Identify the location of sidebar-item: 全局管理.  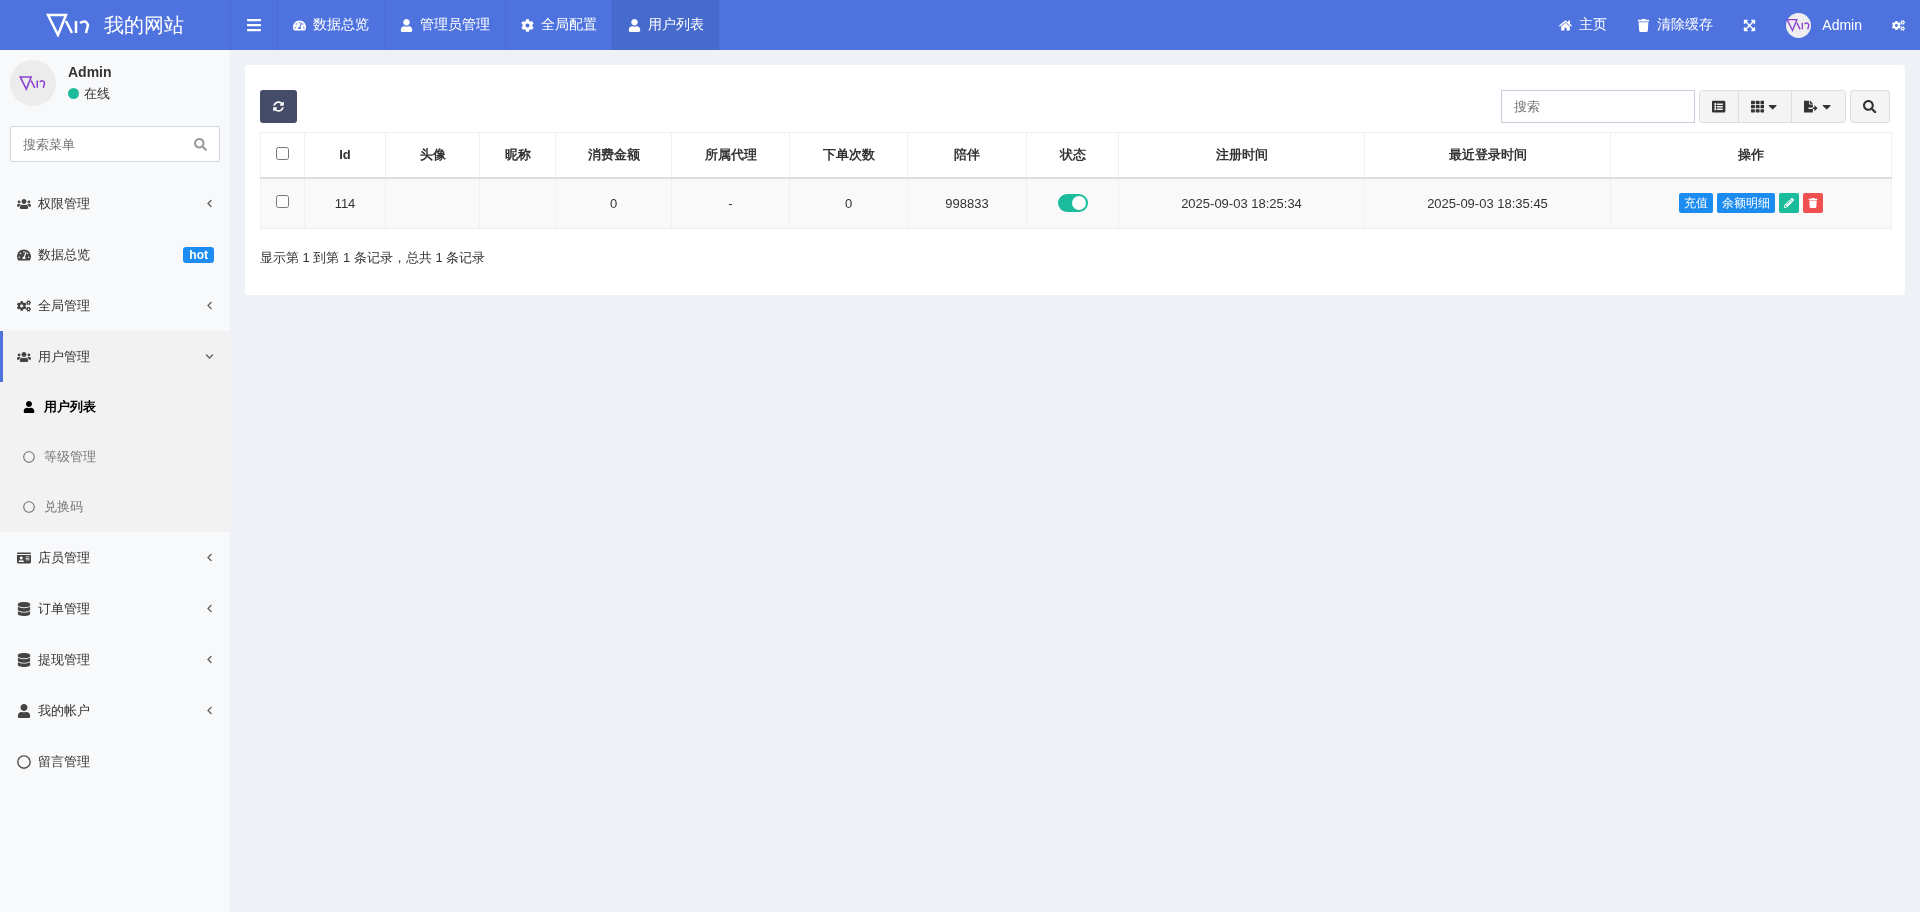
(115, 305).